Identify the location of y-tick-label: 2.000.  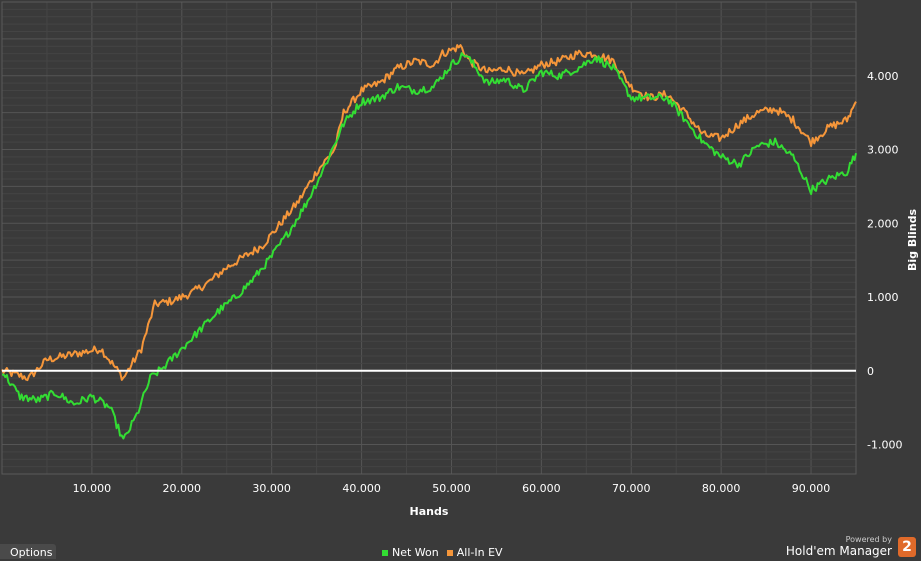
(883, 223).